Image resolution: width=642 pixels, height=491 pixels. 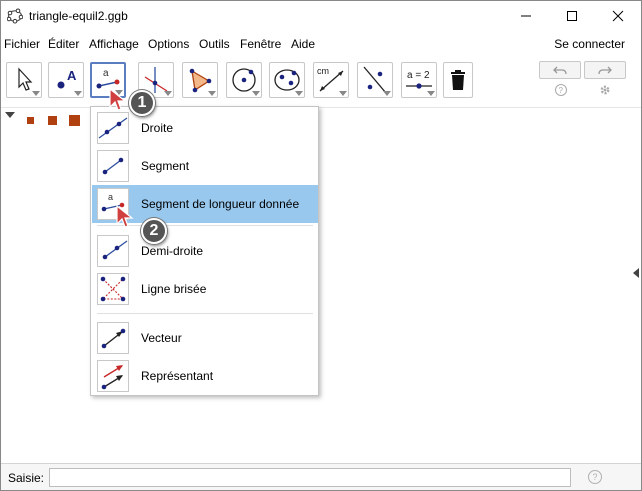 I want to click on divider, so click(x=205, y=313).